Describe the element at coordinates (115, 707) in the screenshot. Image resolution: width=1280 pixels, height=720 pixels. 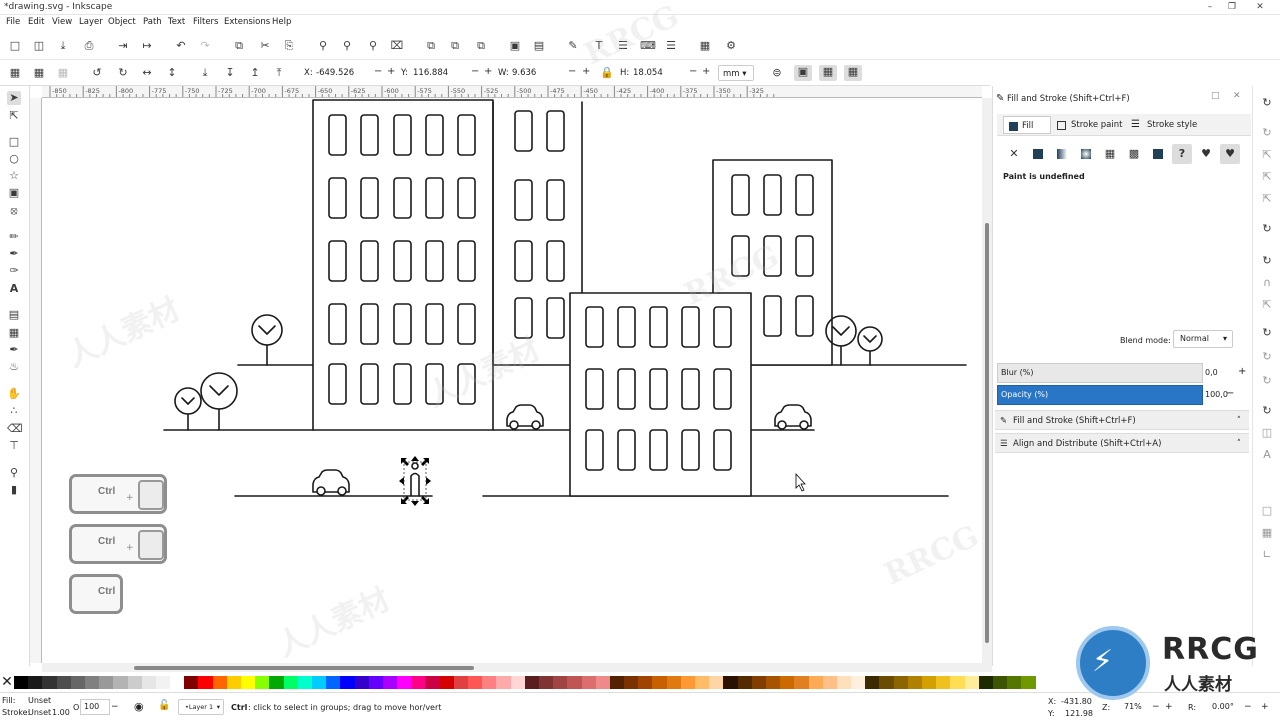
I see `opacity-decrement-button: −` at that location.